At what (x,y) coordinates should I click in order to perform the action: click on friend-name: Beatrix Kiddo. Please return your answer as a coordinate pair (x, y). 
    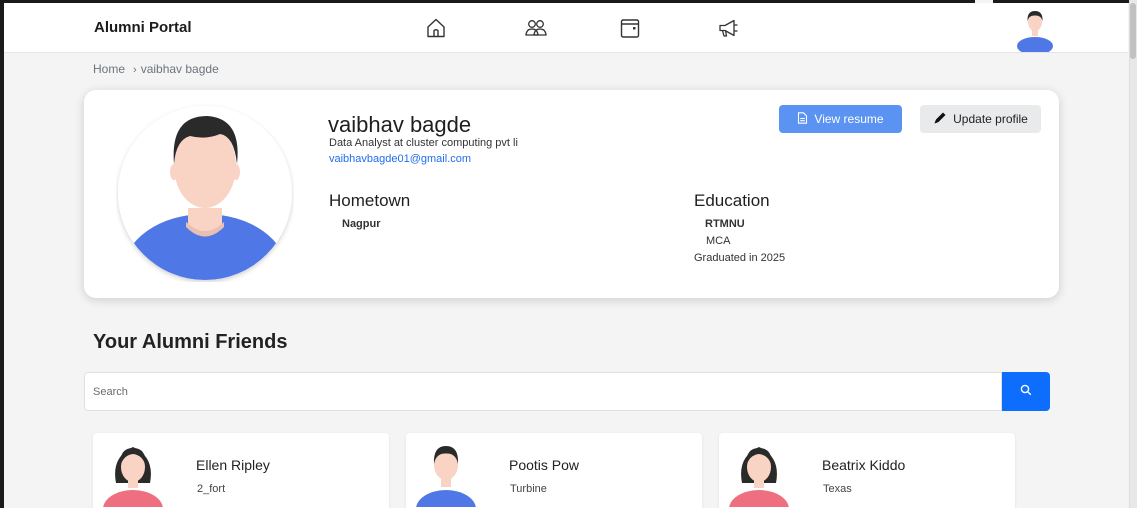
    Looking at the image, I should click on (864, 465).